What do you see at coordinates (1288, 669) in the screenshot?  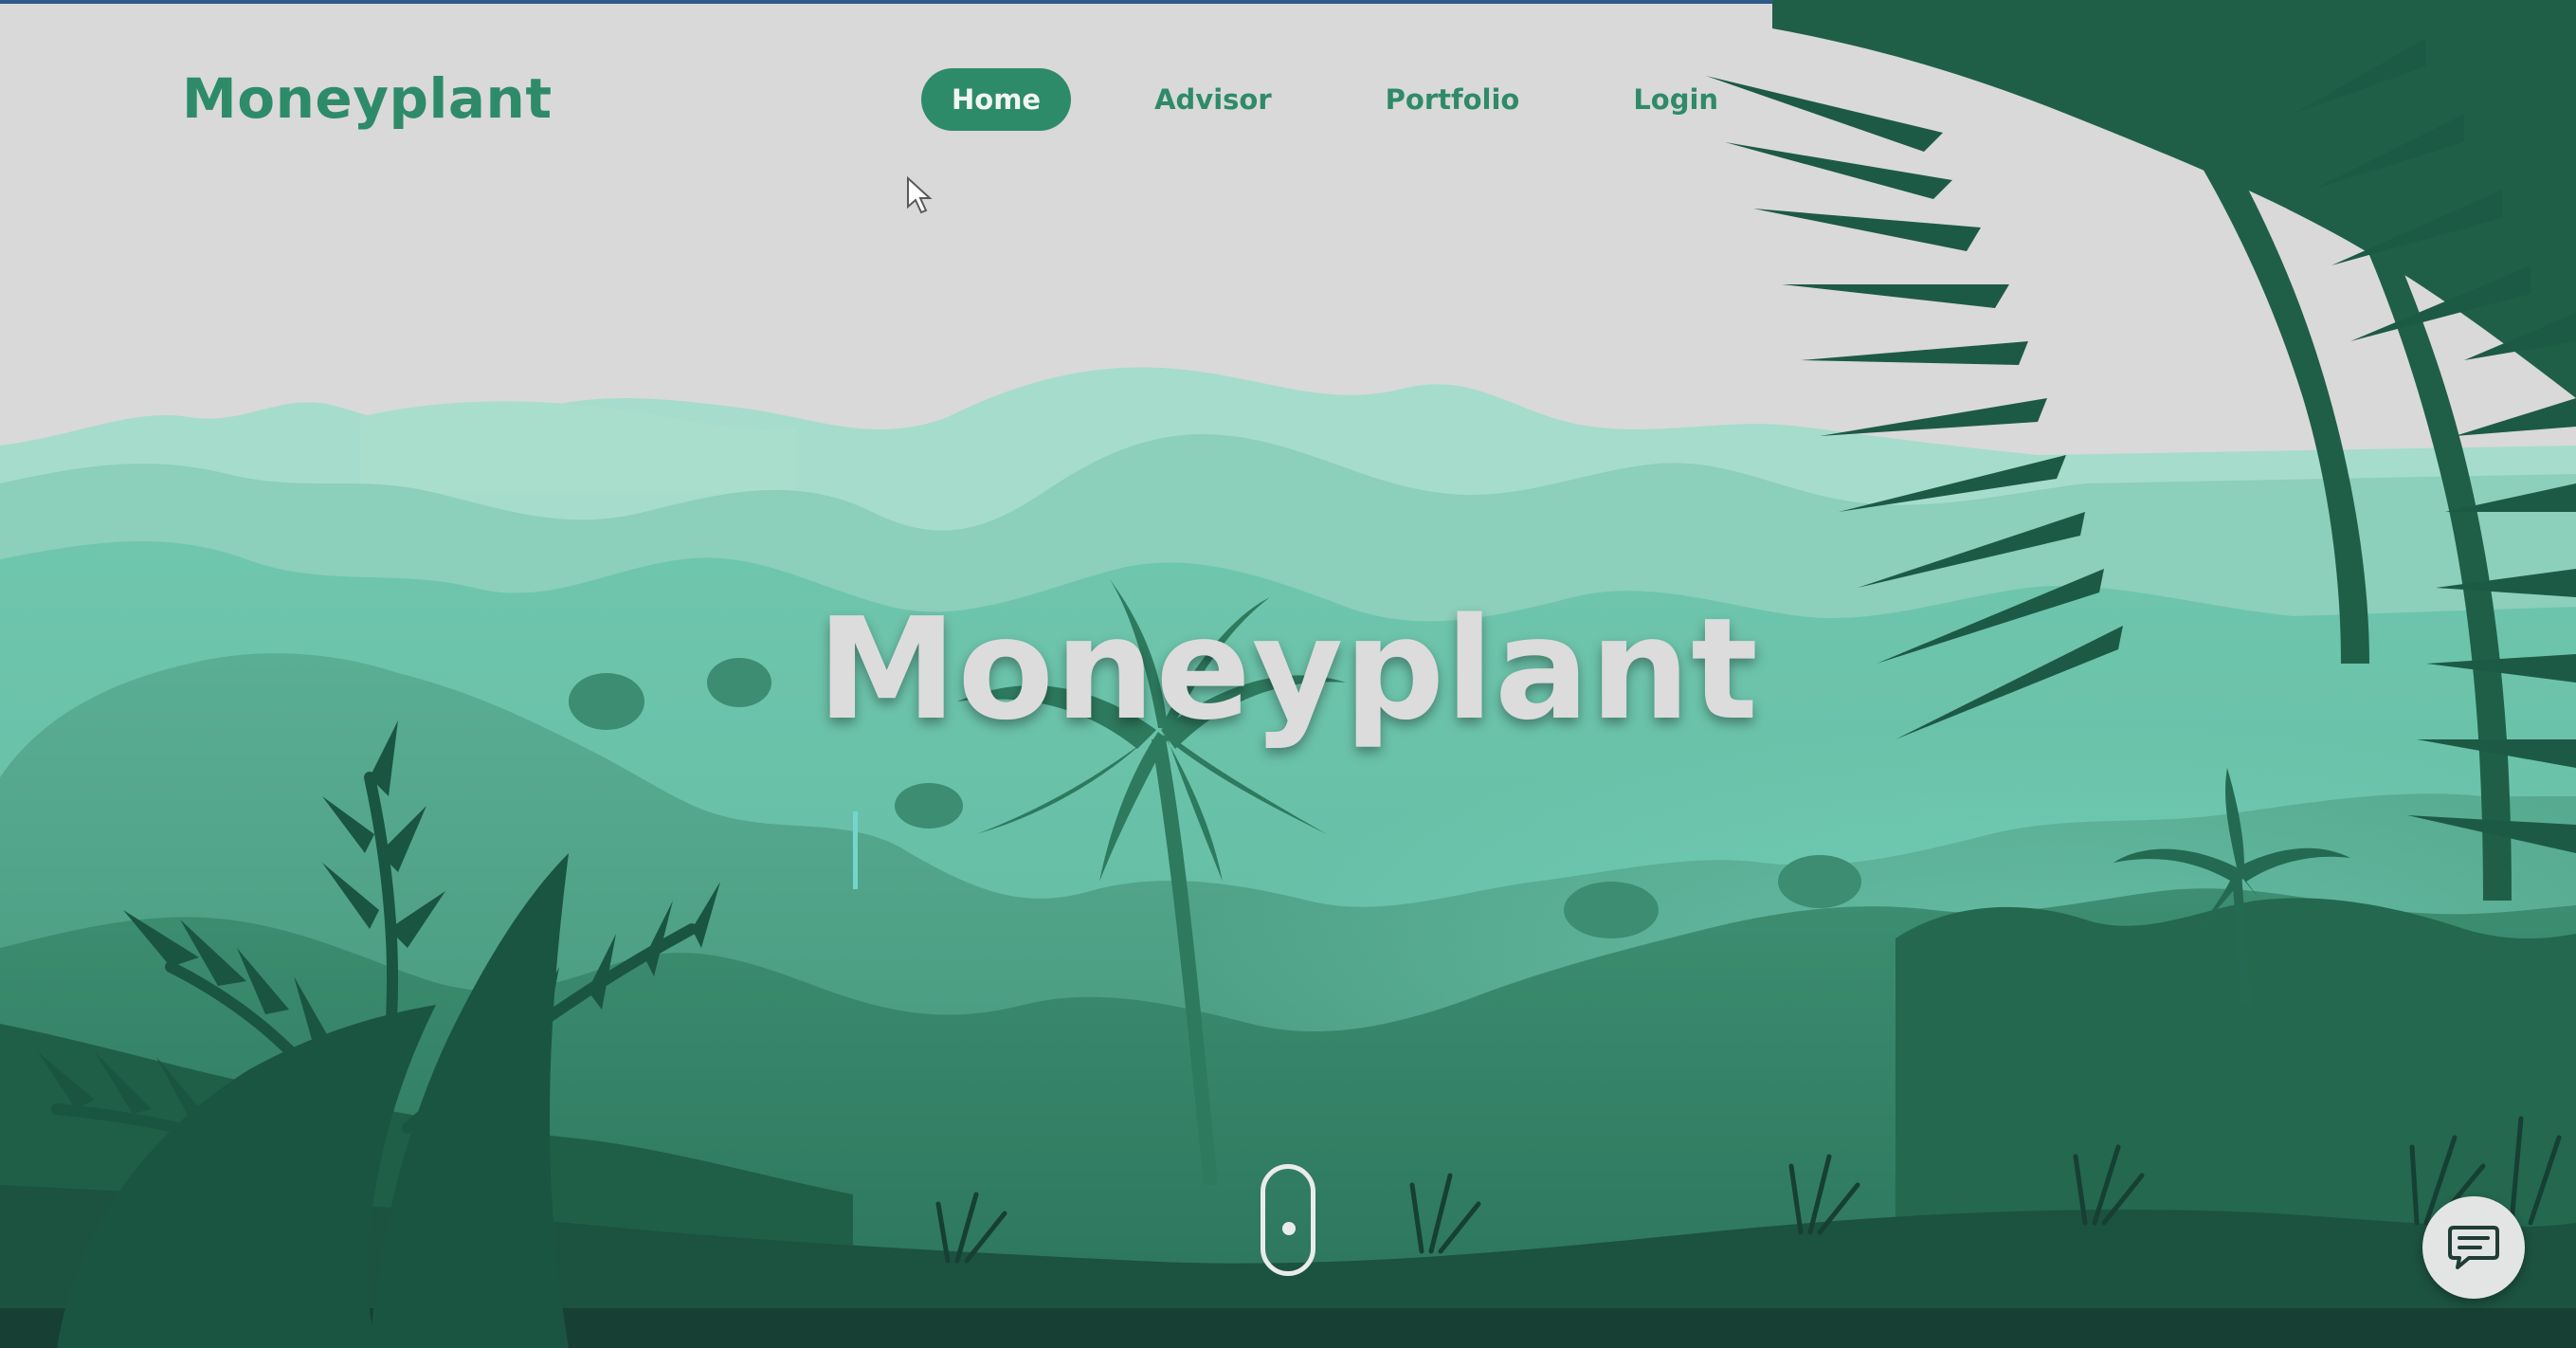 I see `hero-title: Moneyplant` at bounding box center [1288, 669].